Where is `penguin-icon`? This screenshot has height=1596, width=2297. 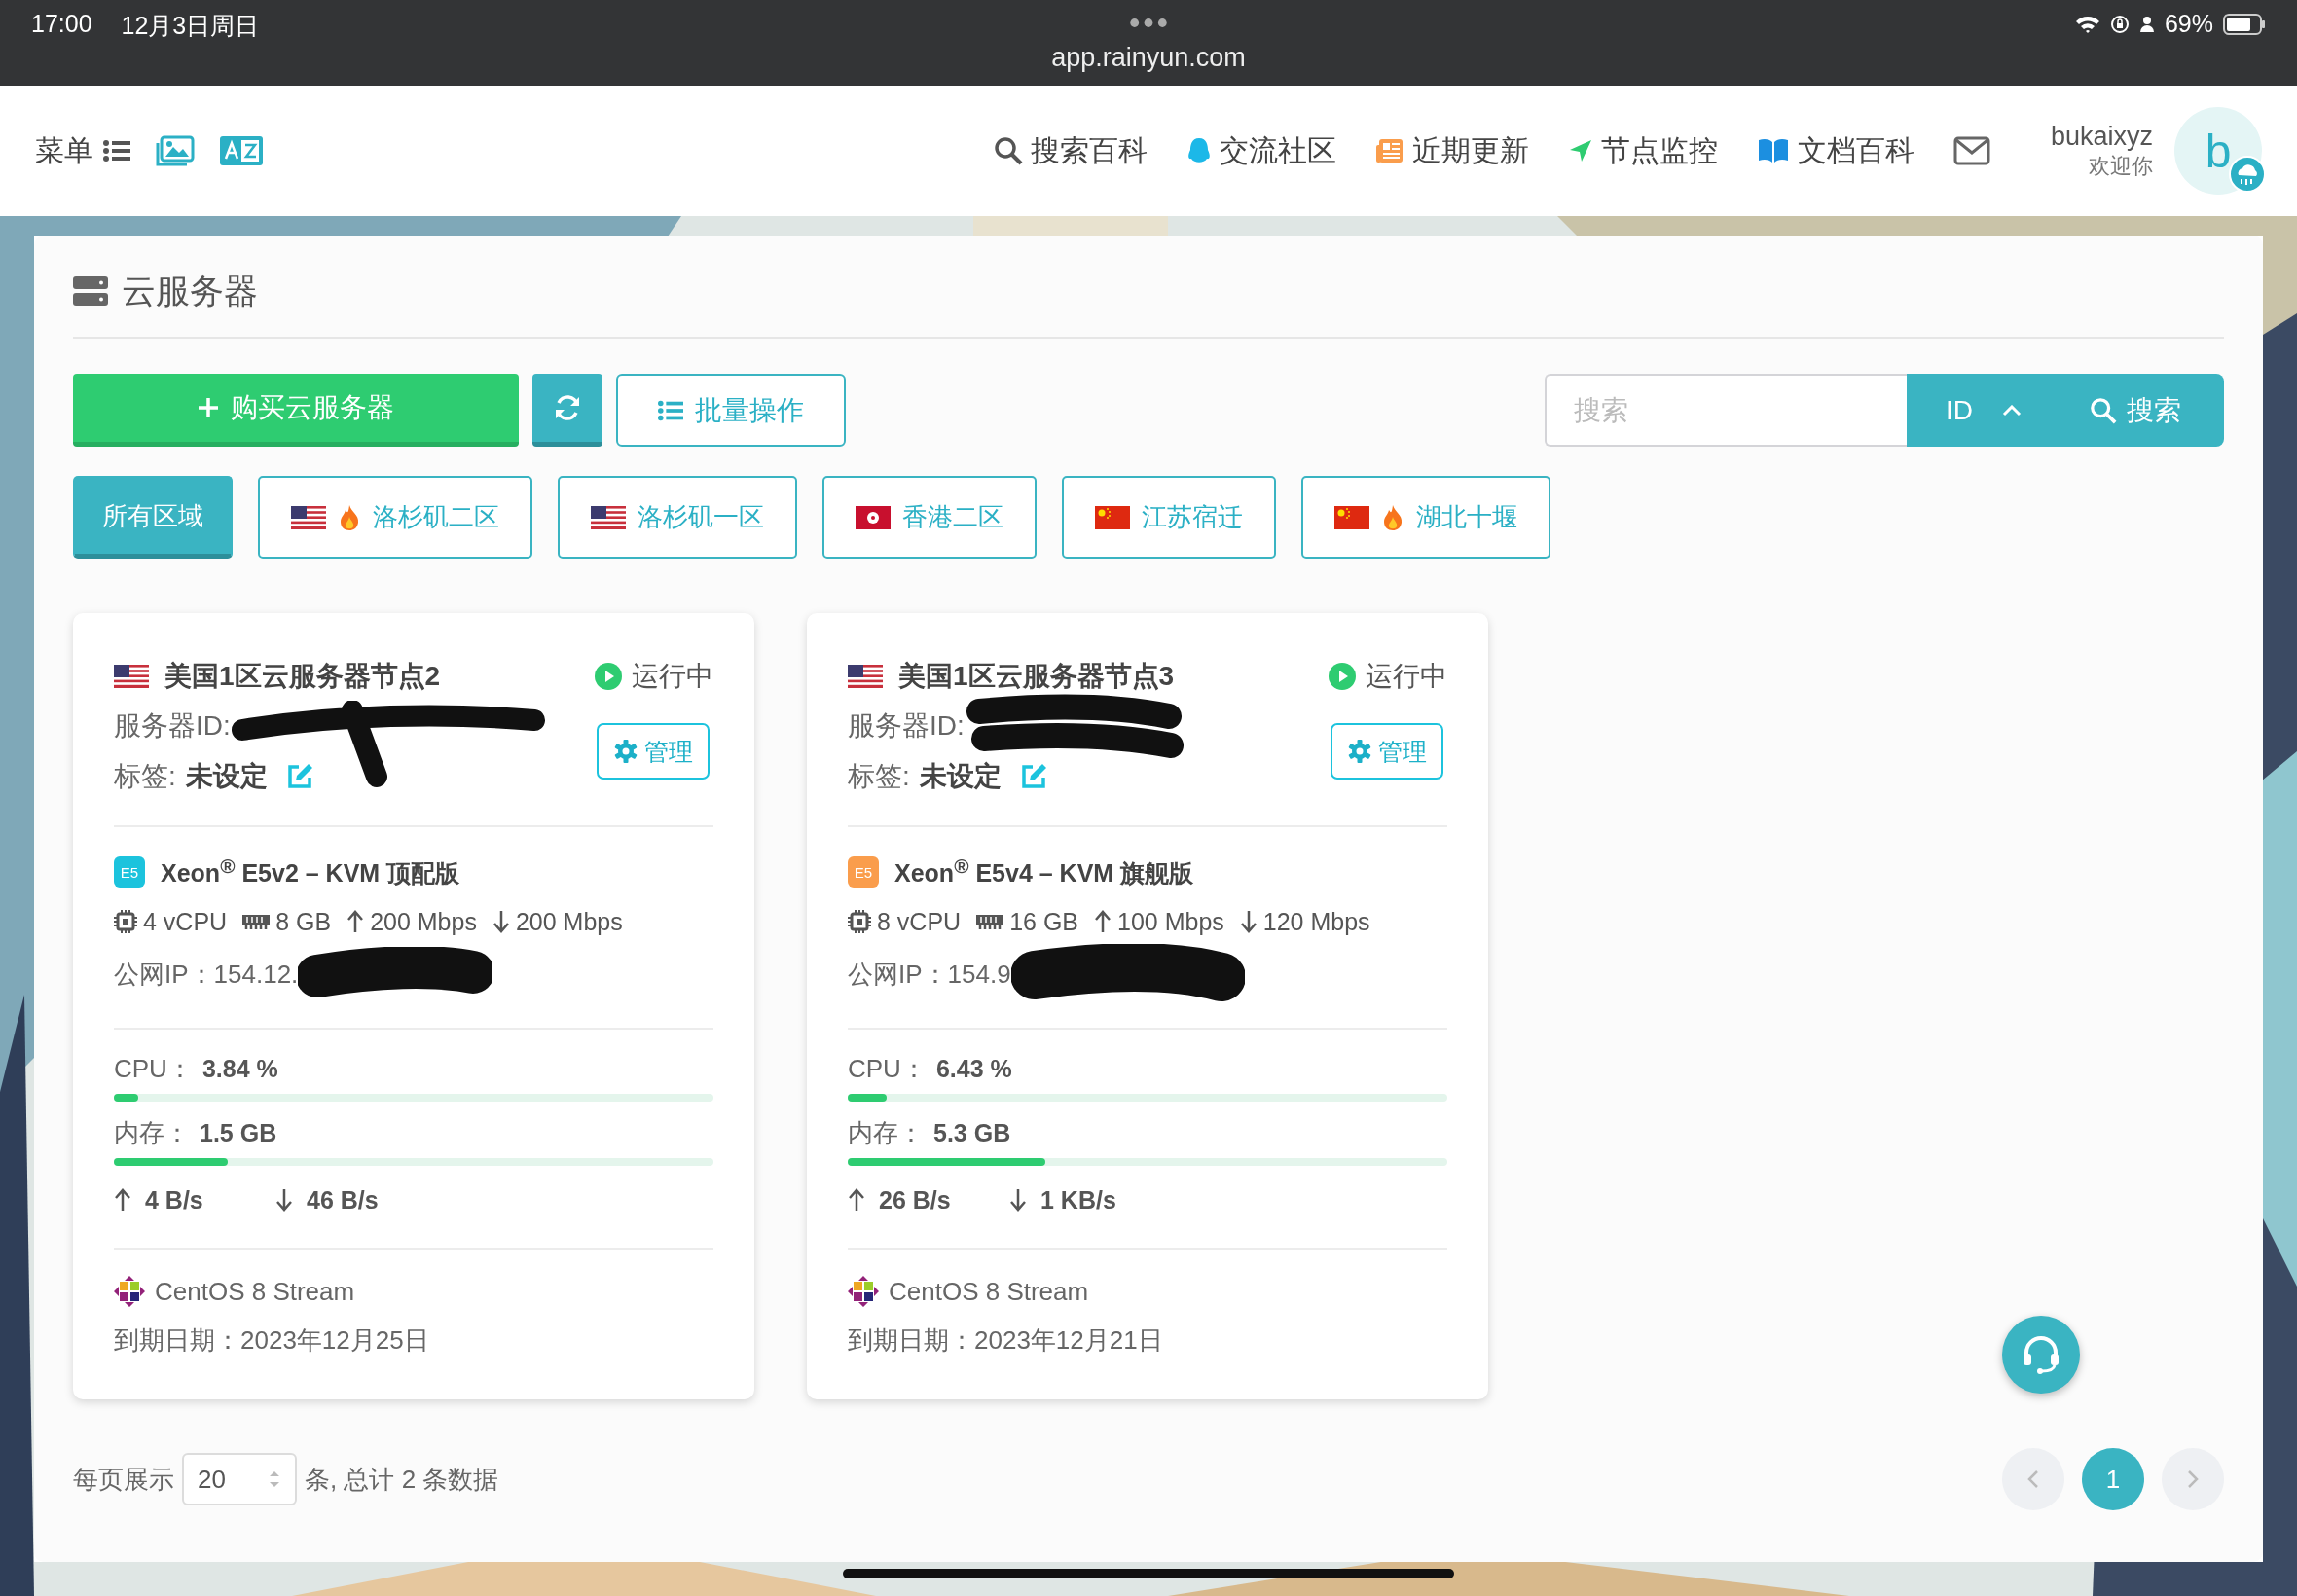
penguin-icon is located at coordinates (1198, 151).